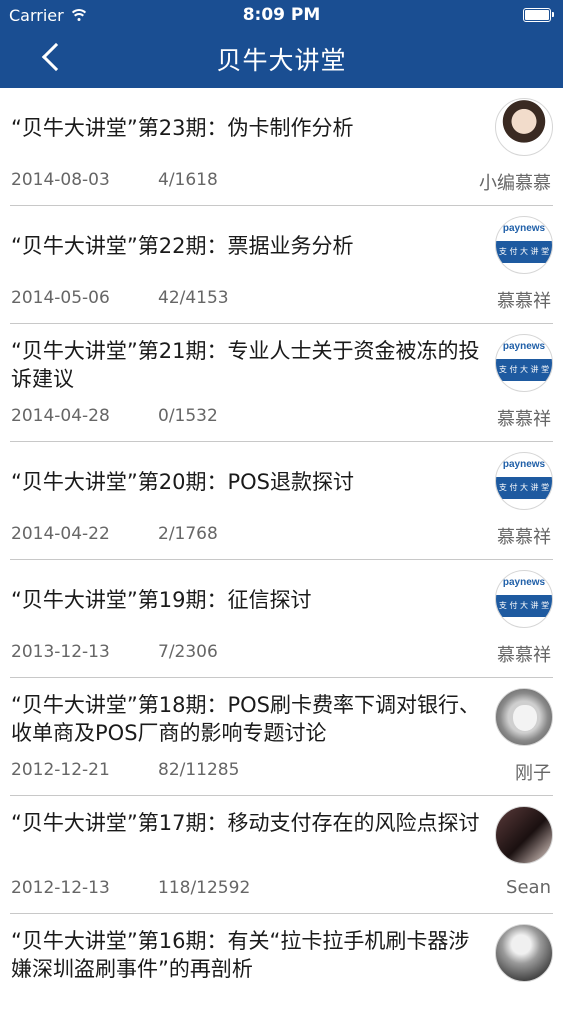  I want to click on dark-avatar, so click(524, 835).